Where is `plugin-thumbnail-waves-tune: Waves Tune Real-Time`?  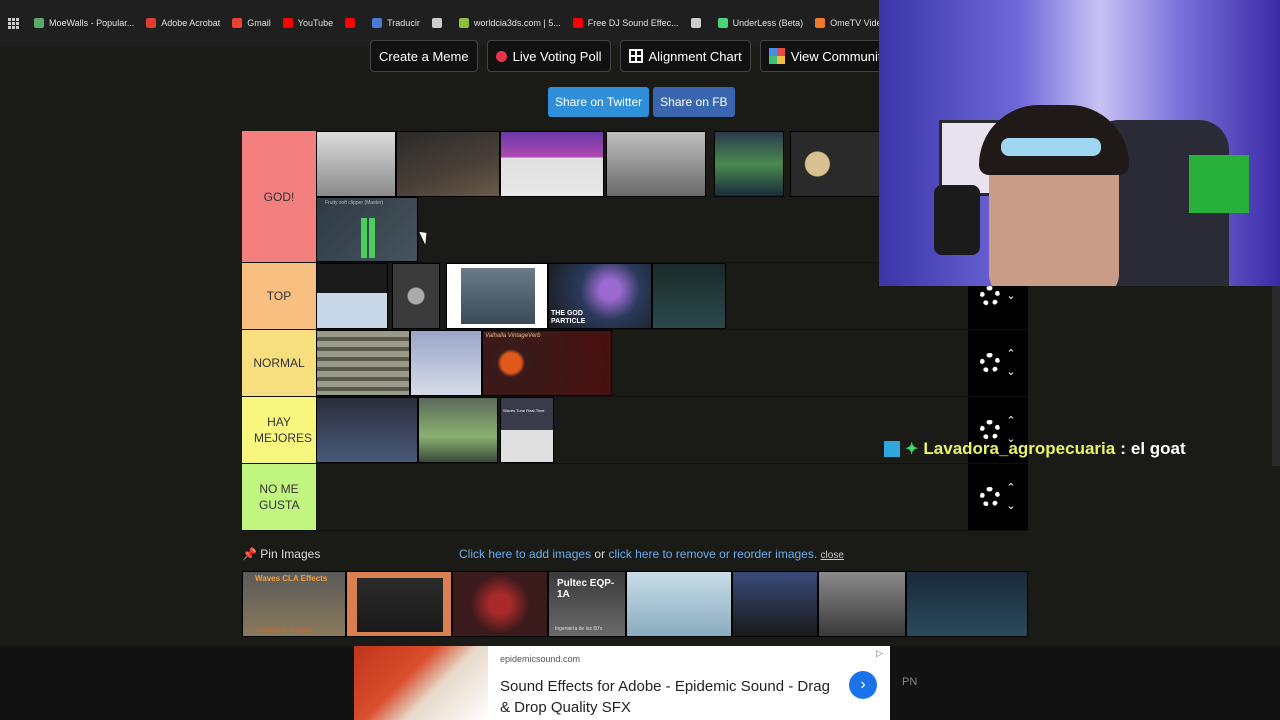 plugin-thumbnail-waves-tune: Waves Tune Real-Time is located at coordinates (527, 430).